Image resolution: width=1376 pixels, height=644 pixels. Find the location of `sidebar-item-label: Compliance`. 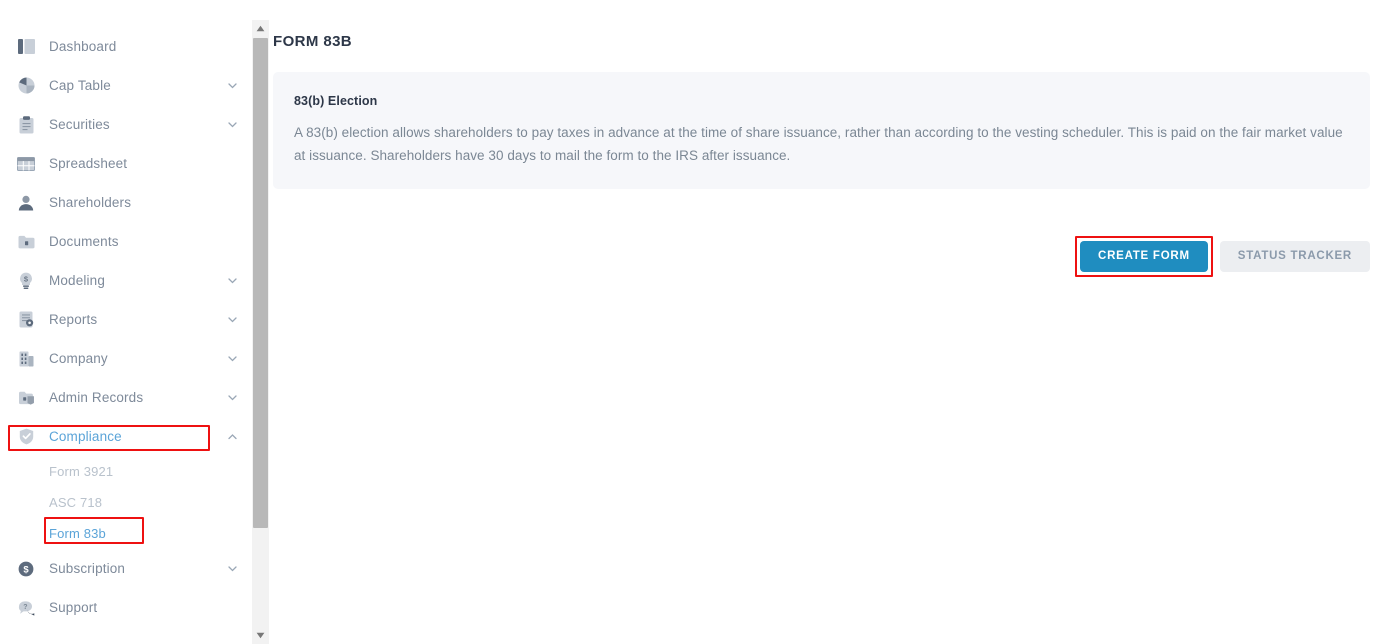

sidebar-item-label: Compliance is located at coordinates (85, 436).